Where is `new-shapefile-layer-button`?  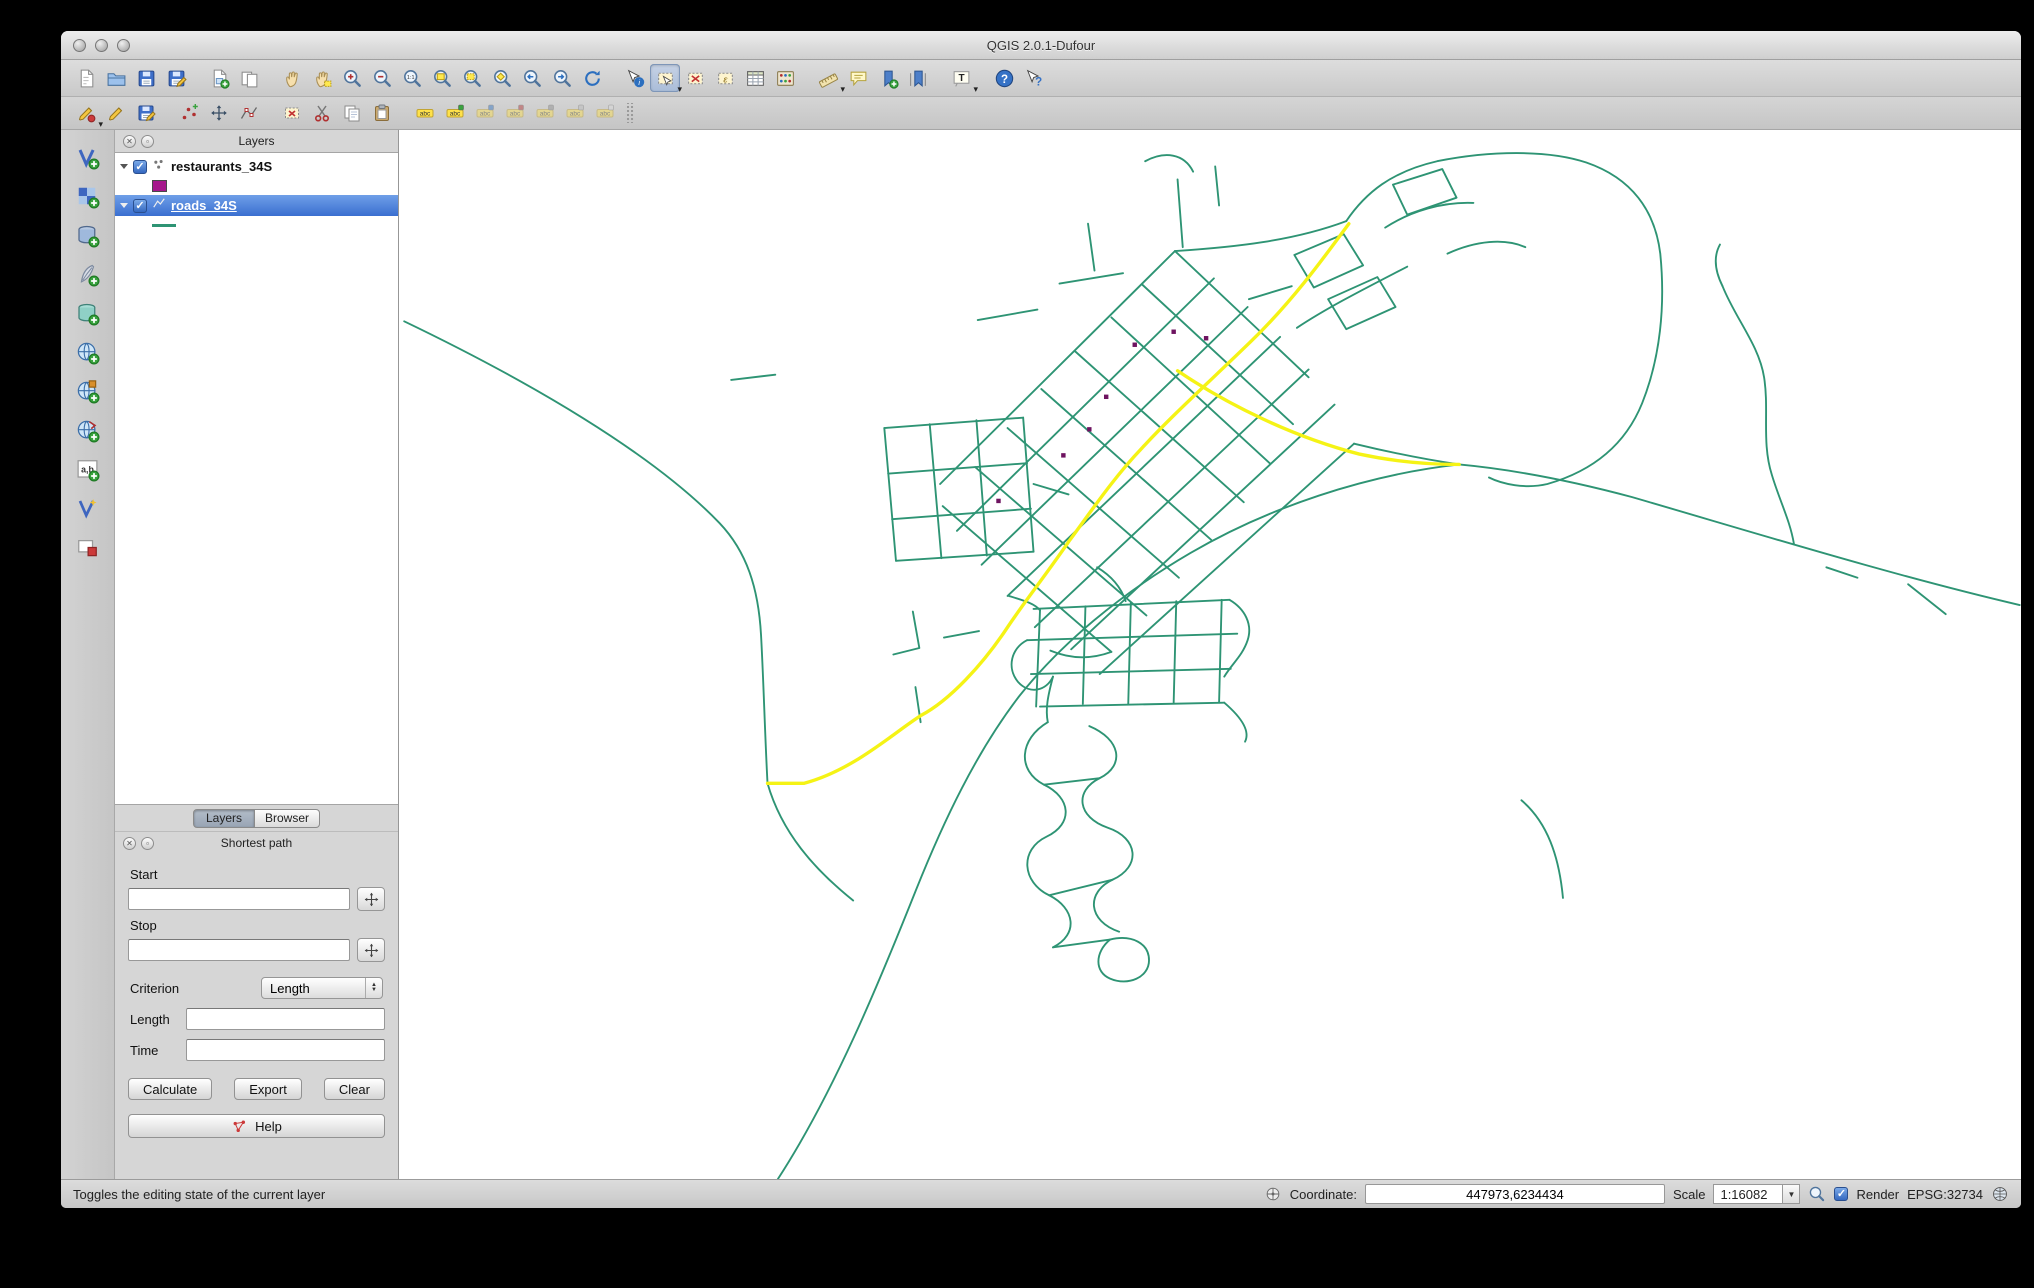 new-shapefile-layer-button is located at coordinates (88, 510).